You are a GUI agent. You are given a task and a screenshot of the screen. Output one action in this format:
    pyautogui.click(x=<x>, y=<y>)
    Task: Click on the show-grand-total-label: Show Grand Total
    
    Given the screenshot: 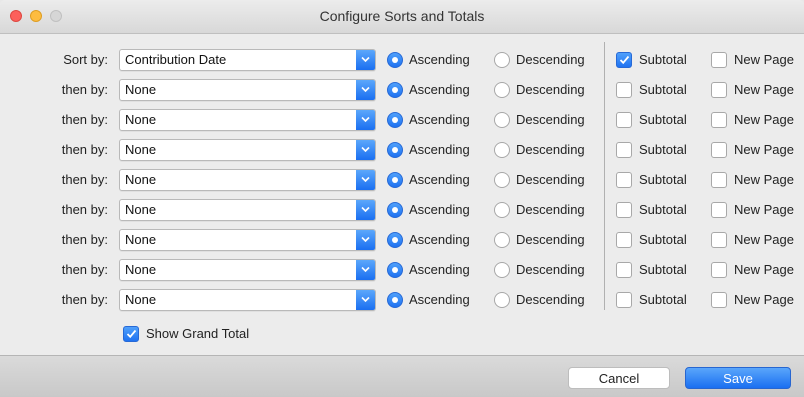 What is the action you would take?
    pyautogui.click(x=198, y=333)
    